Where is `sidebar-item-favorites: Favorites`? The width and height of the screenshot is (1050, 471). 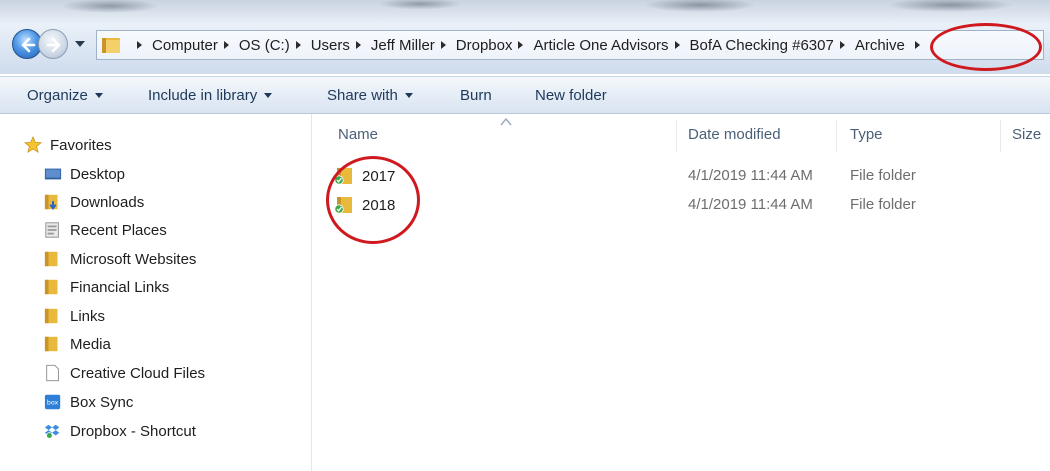
sidebar-item-favorites: Favorites is located at coordinates (68, 145).